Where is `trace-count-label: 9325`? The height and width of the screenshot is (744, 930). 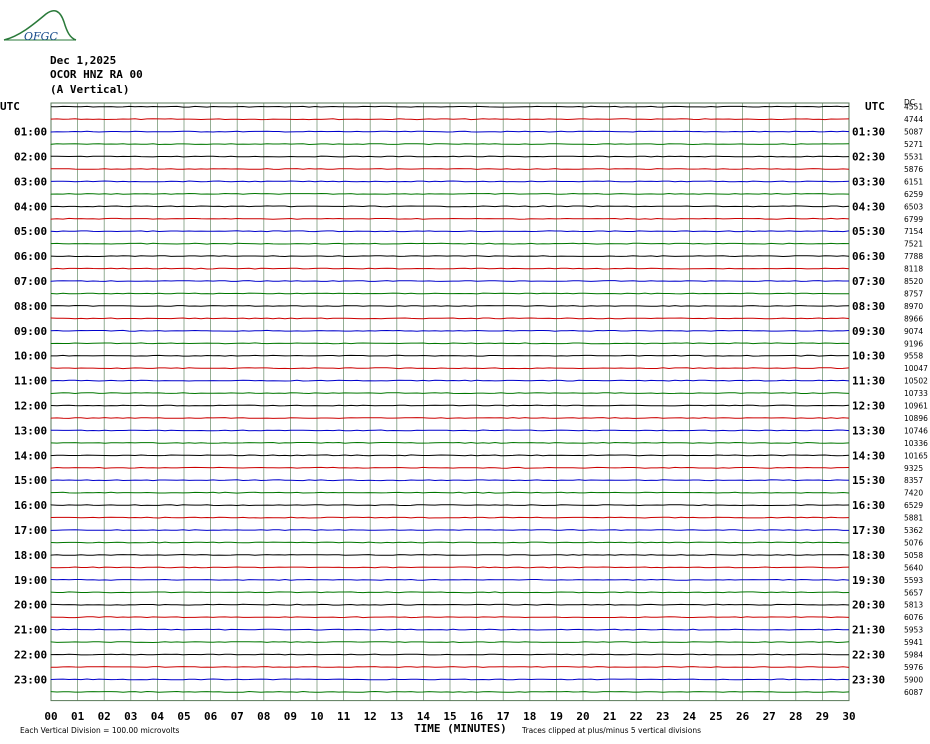 trace-count-label: 9325 is located at coordinates (913, 468).